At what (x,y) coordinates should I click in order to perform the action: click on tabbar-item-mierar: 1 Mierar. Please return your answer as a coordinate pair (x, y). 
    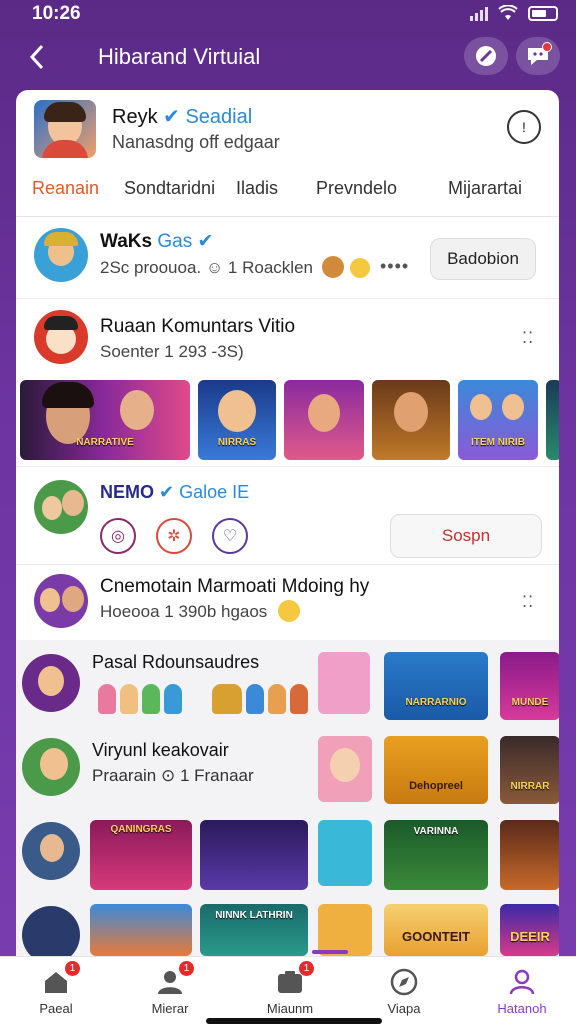
    Looking at the image, I should click on (170, 988).